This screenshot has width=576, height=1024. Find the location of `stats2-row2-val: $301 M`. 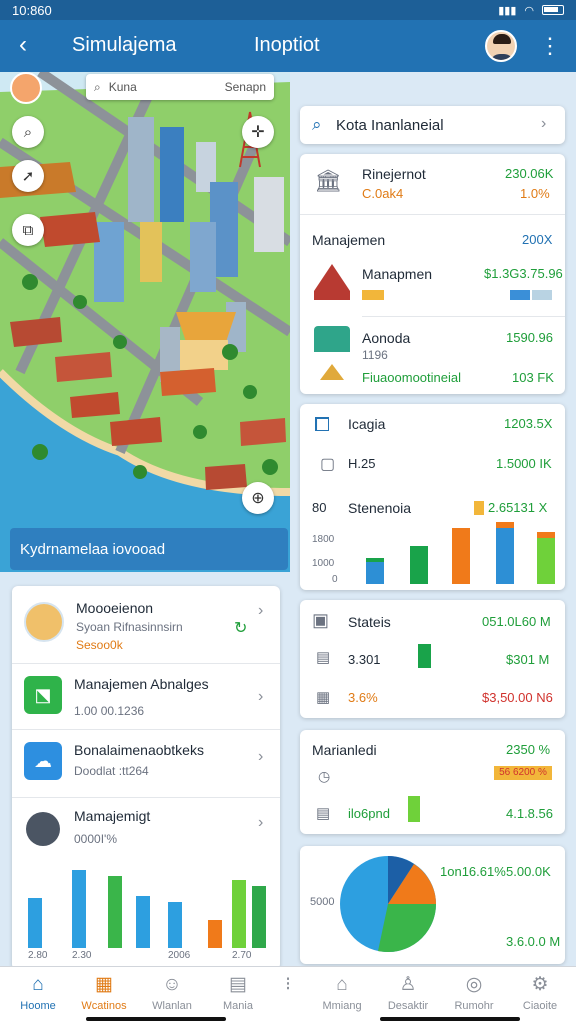

stats2-row2-val: $301 M is located at coordinates (528, 659).